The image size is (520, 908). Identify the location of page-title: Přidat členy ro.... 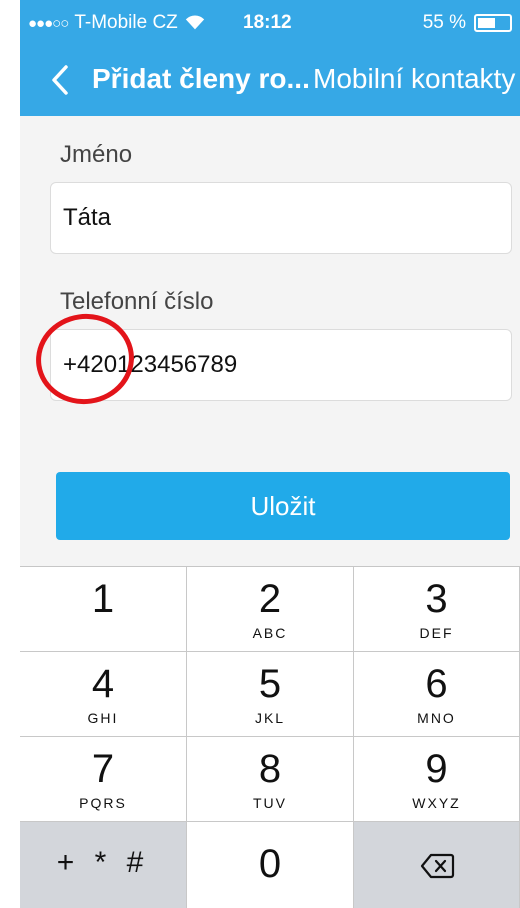
(201, 78).